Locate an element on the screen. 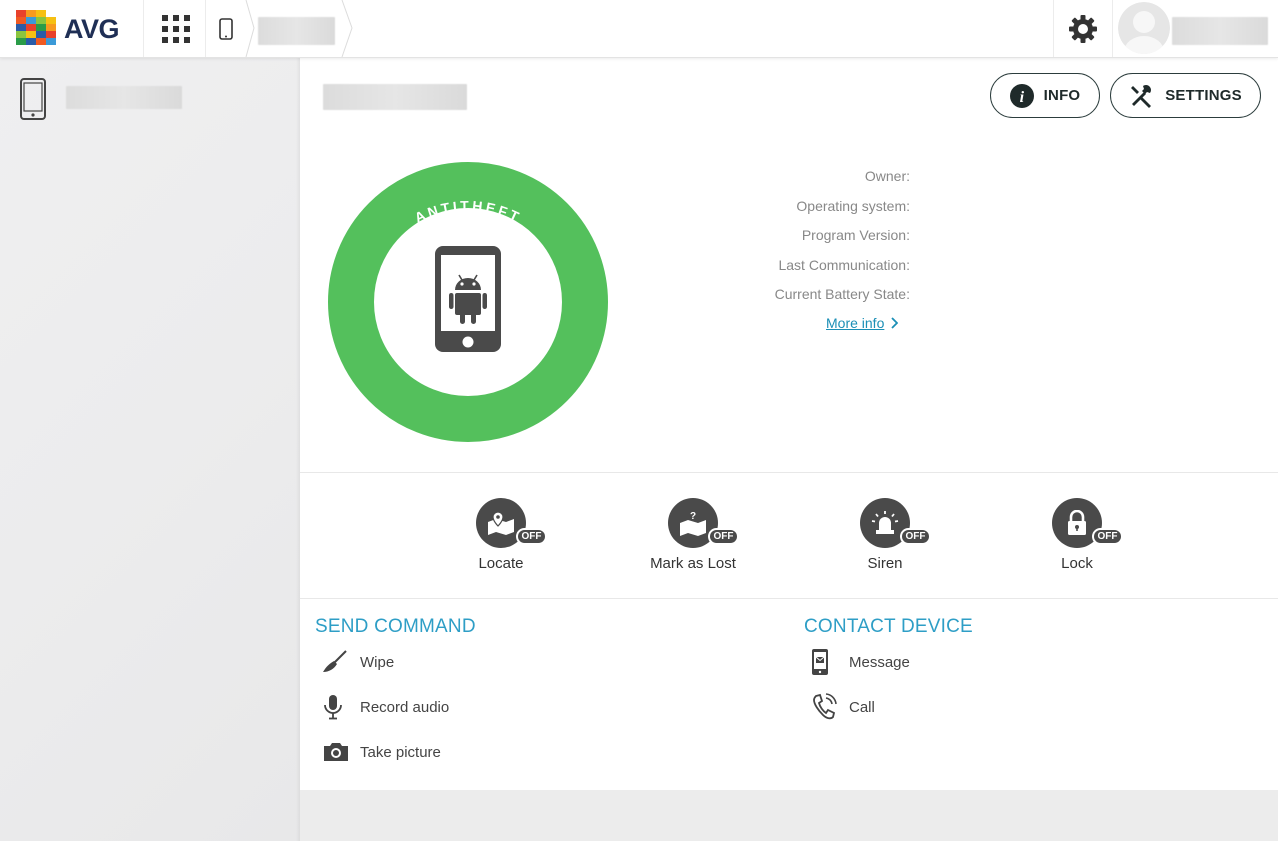 This screenshot has height=841, width=1278. battery-state-label: Current Battery State: is located at coordinates (842, 294).